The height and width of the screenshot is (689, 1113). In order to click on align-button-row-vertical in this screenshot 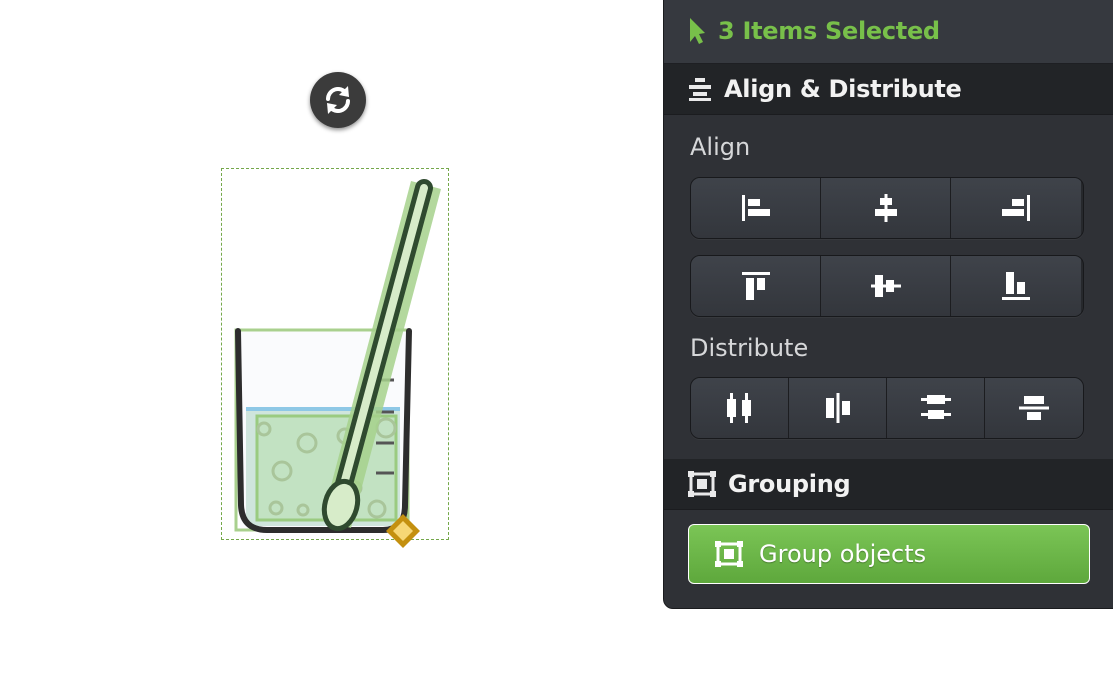, I will do `click(887, 286)`.